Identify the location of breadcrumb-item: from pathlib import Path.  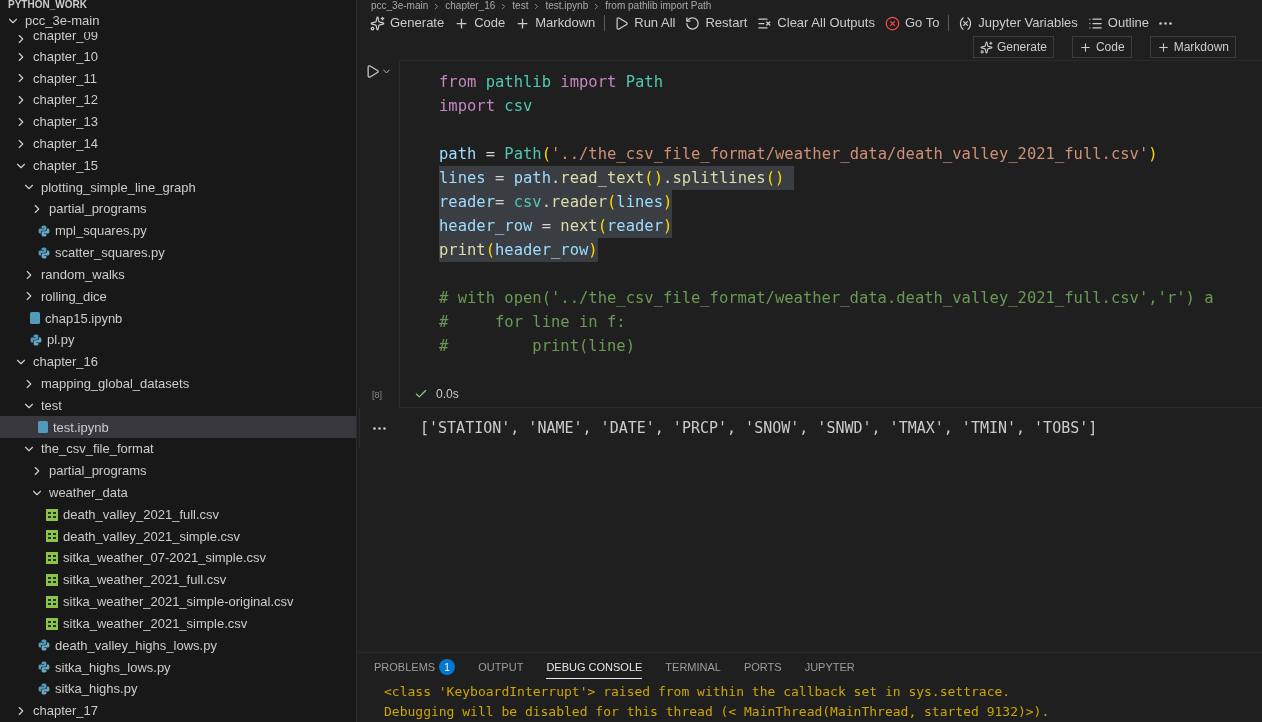
(658, 6).